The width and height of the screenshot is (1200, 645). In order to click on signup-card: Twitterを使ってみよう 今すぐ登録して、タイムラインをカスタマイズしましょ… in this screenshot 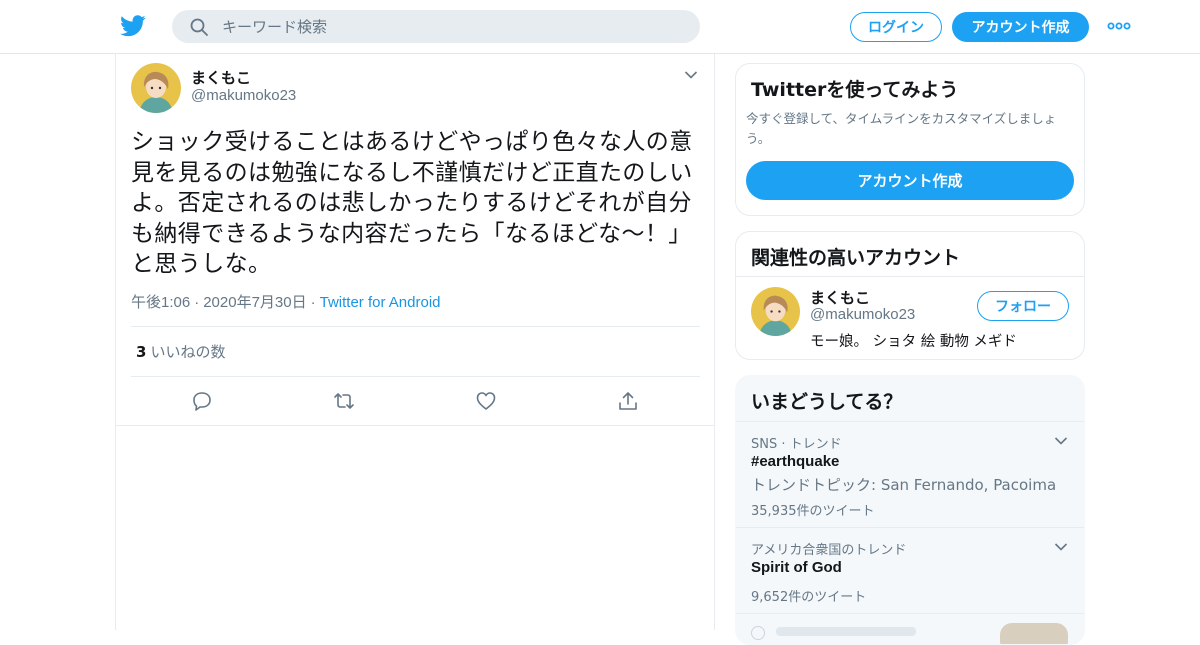, I will do `click(910, 139)`.